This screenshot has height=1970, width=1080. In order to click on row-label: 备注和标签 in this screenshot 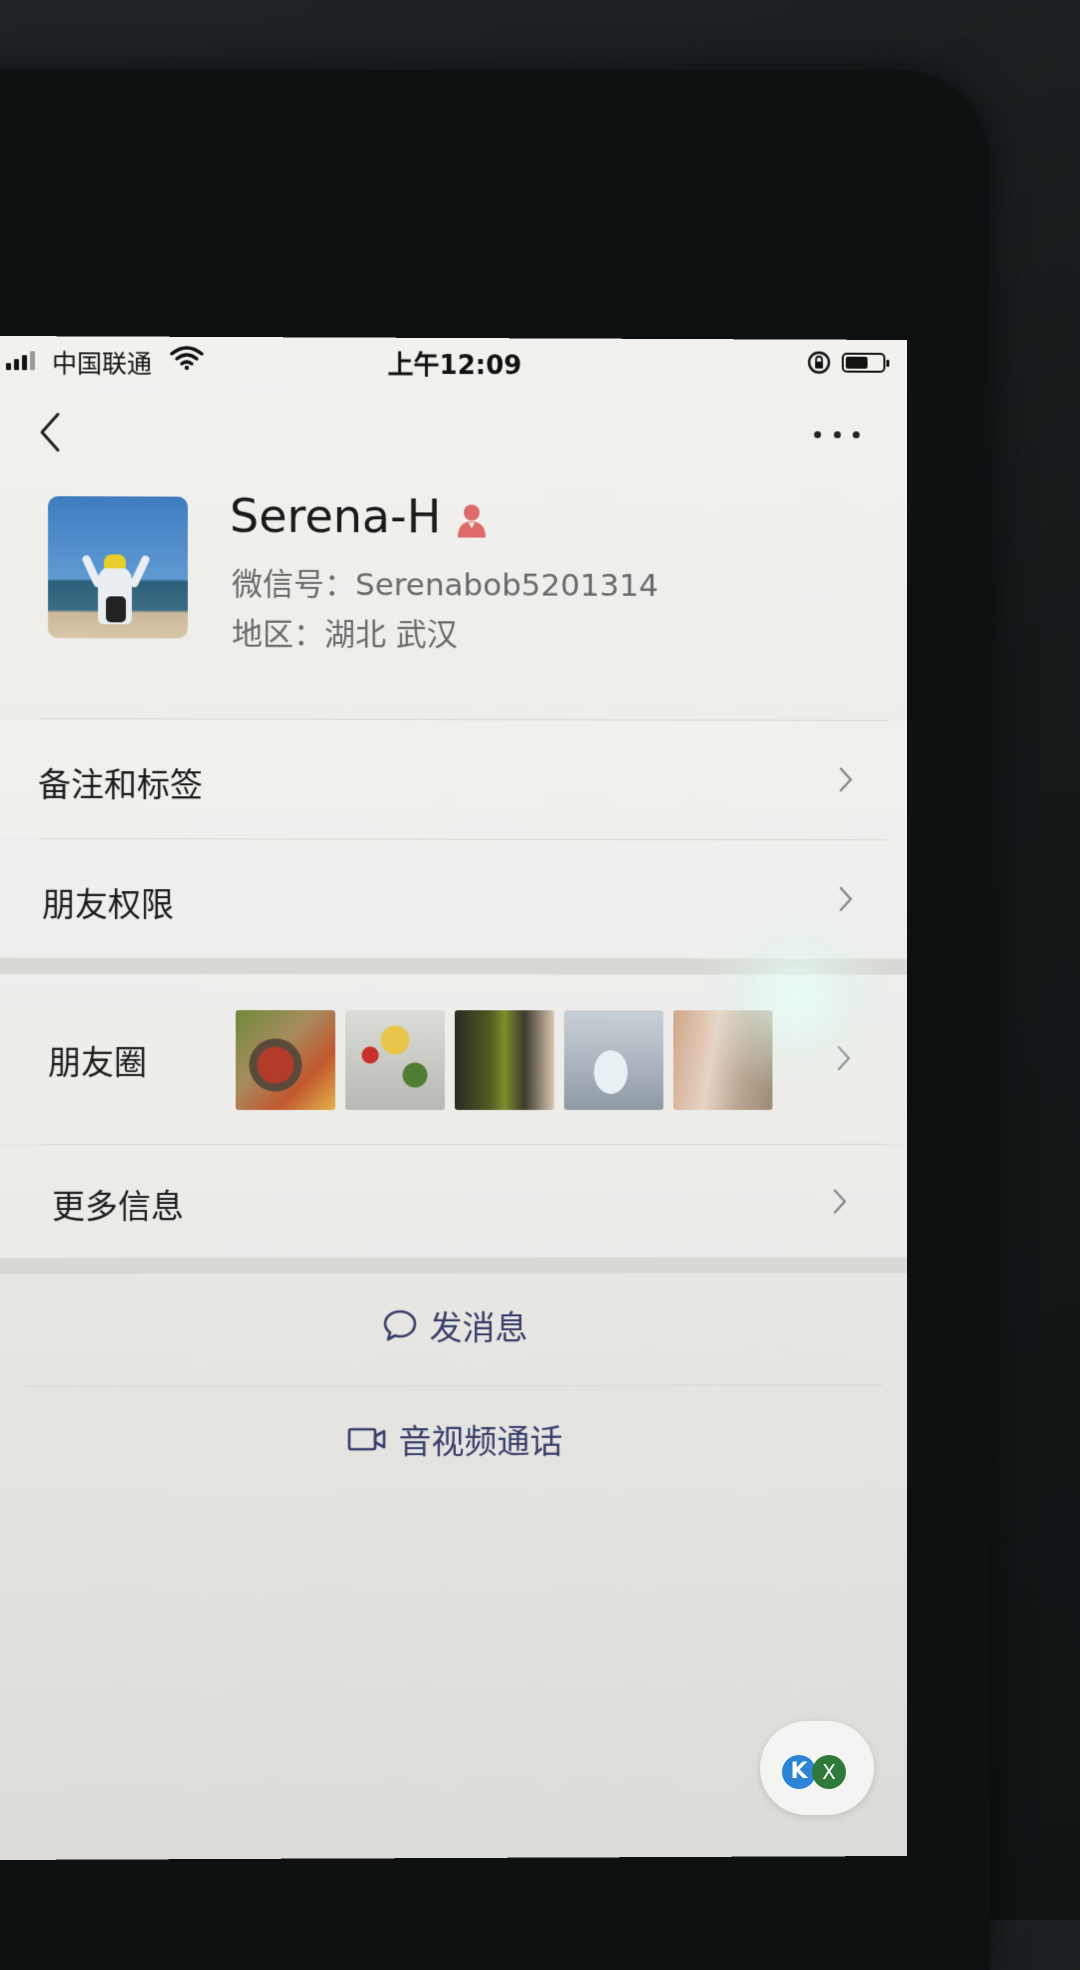, I will do `click(120, 785)`.